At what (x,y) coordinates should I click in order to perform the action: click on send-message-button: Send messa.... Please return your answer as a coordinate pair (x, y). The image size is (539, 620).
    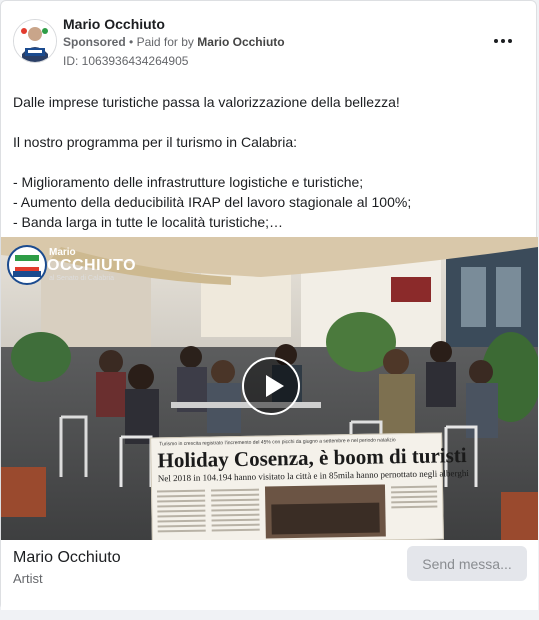
    Looking at the image, I should click on (467, 563).